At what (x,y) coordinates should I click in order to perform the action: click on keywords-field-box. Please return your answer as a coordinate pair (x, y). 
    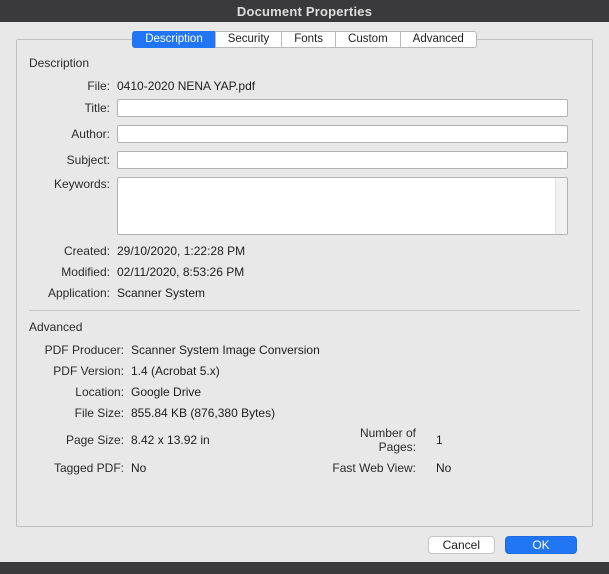
    Looking at the image, I should click on (342, 206).